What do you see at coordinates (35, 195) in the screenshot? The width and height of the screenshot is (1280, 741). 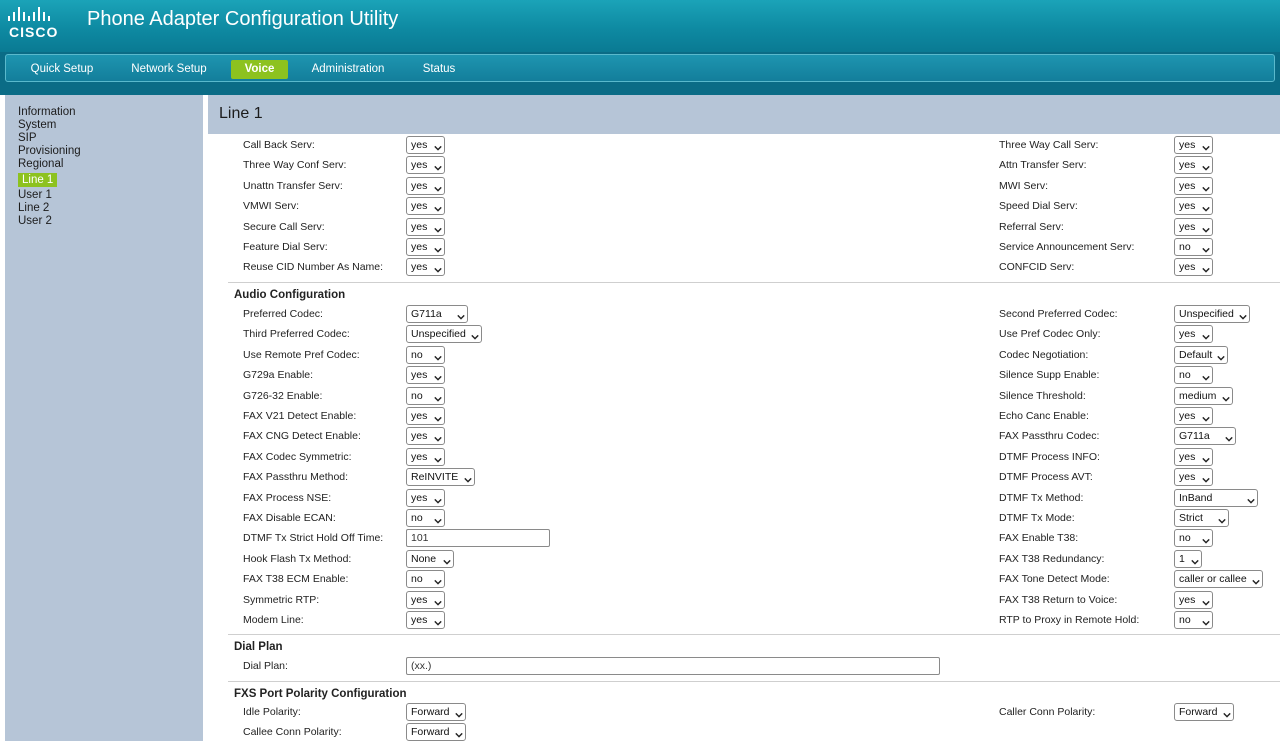 I see `sidebar-item-user-1: User 1` at bounding box center [35, 195].